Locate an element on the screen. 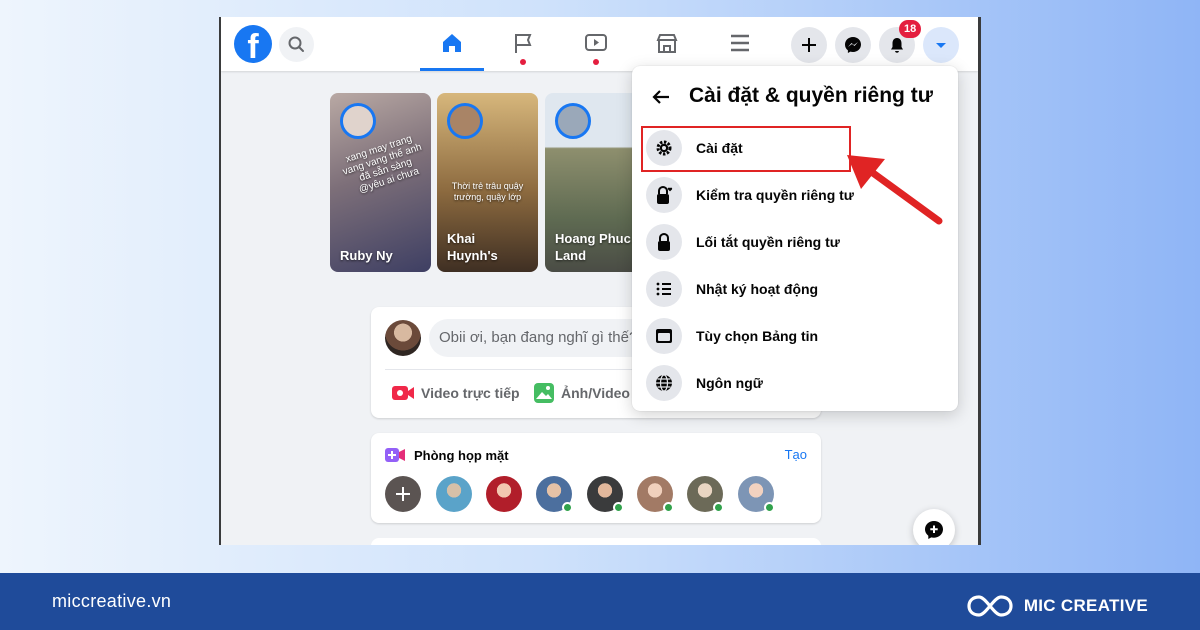 The height and width of the screenshot is (630, 1200). story-card: Hoang Phuc Land is located at coordinates (589, 182).